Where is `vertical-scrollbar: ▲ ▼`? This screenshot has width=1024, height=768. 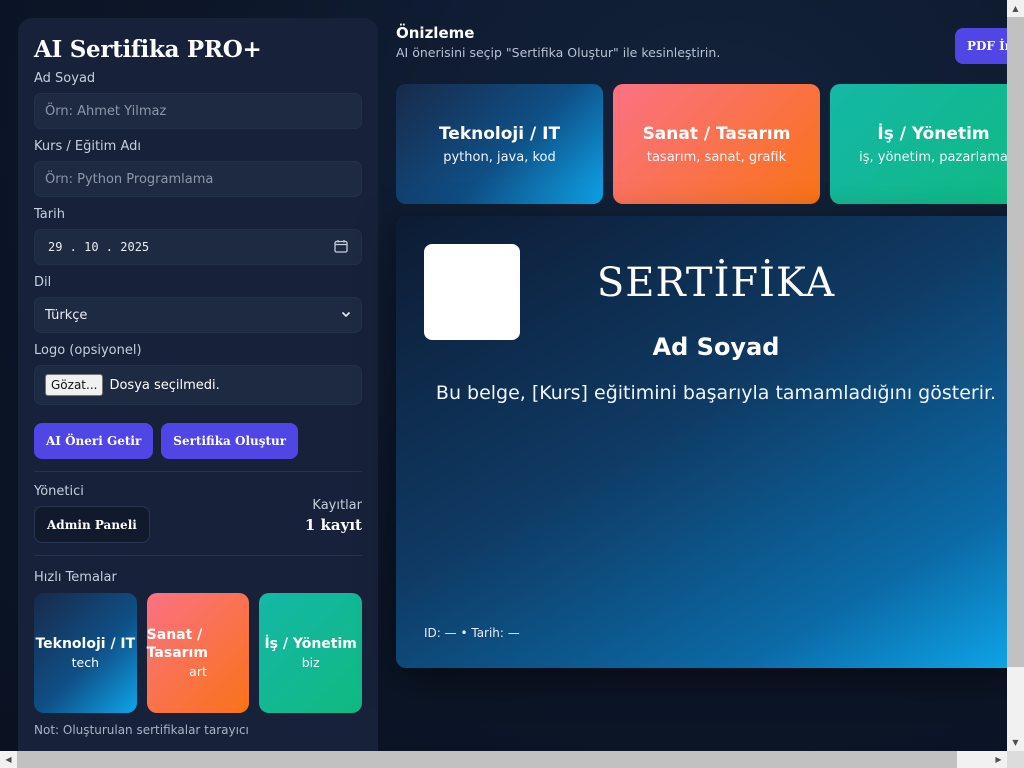 vertical-scrollbar: ▲ ▼ is located at coordinates (1015, 375).